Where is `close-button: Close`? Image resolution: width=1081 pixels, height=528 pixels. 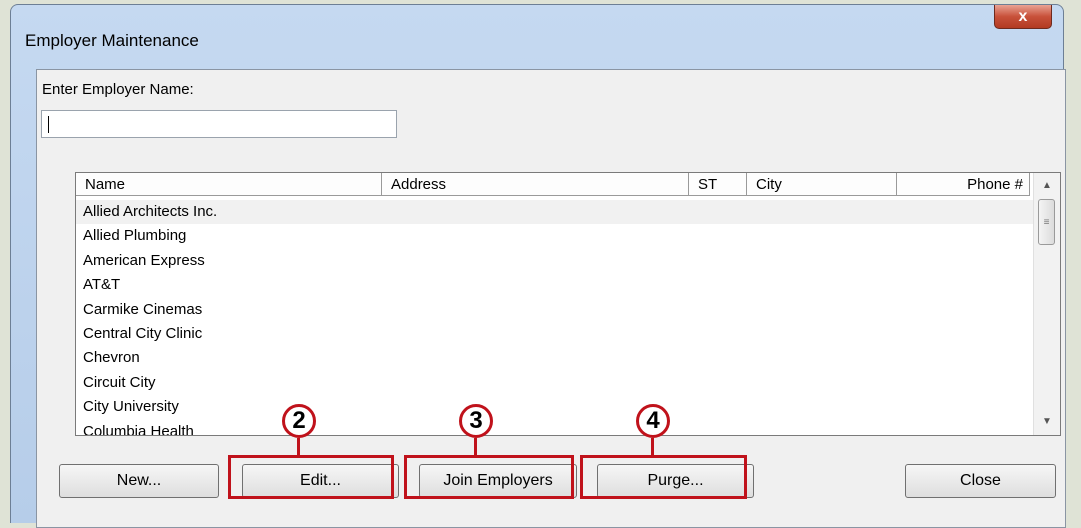 close-button: Close is located at coordinates (980, 481).